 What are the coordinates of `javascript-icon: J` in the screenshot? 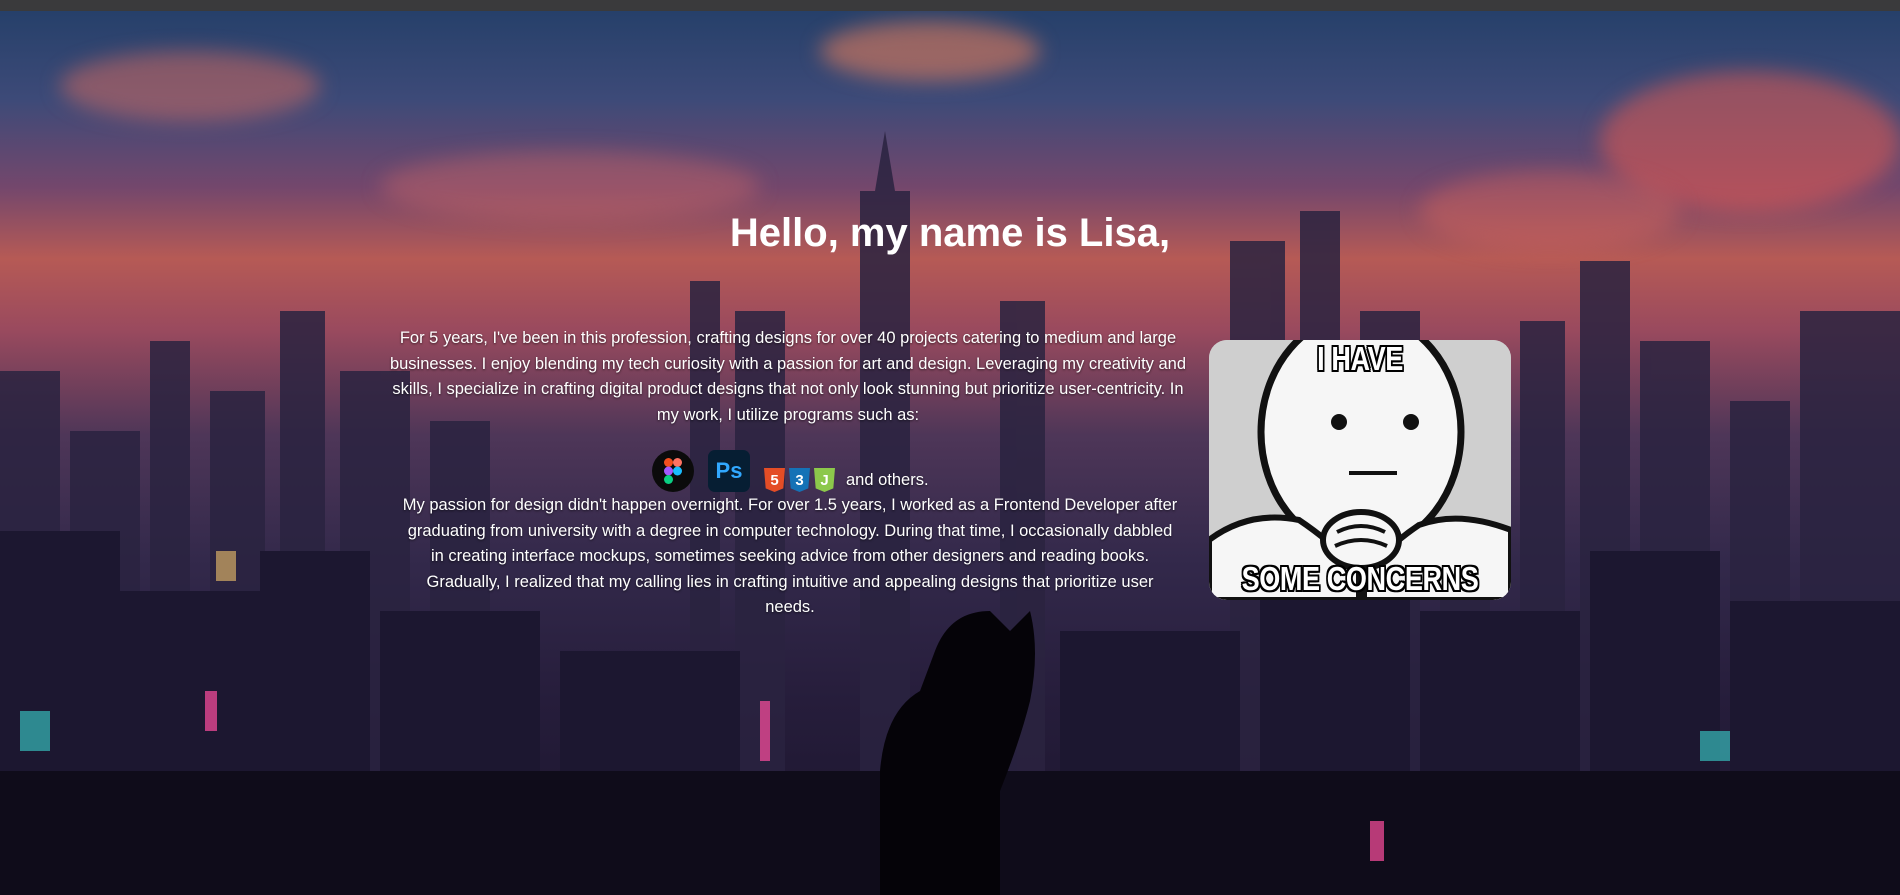 It's located at (824, 480).